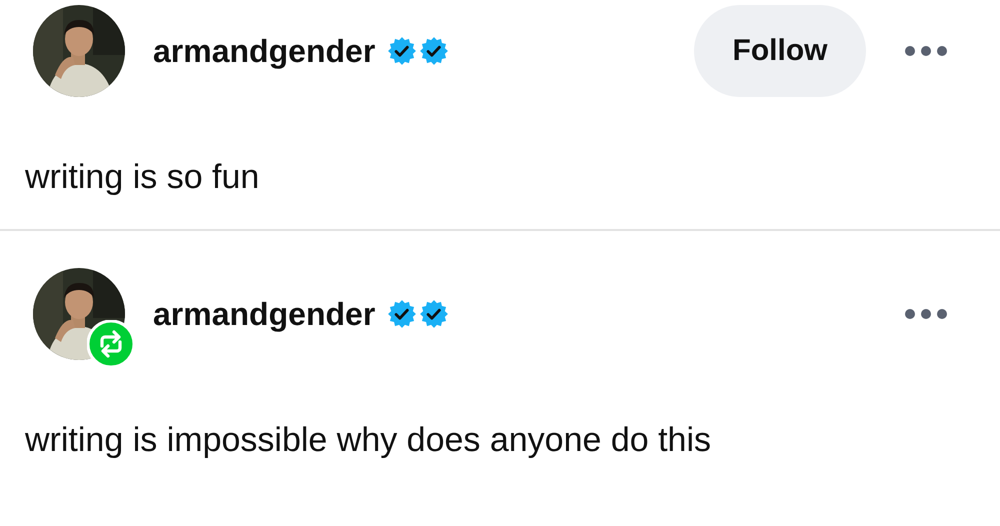  What do you see at coordinates (142, 177) in the screenshot?
I see `post-text: writing is so fun` at bounding box center [142, 177].